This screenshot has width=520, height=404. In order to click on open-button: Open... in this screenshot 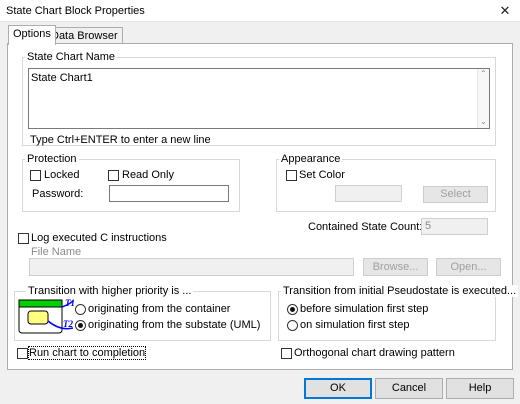, I will do `click(468, 267)`.